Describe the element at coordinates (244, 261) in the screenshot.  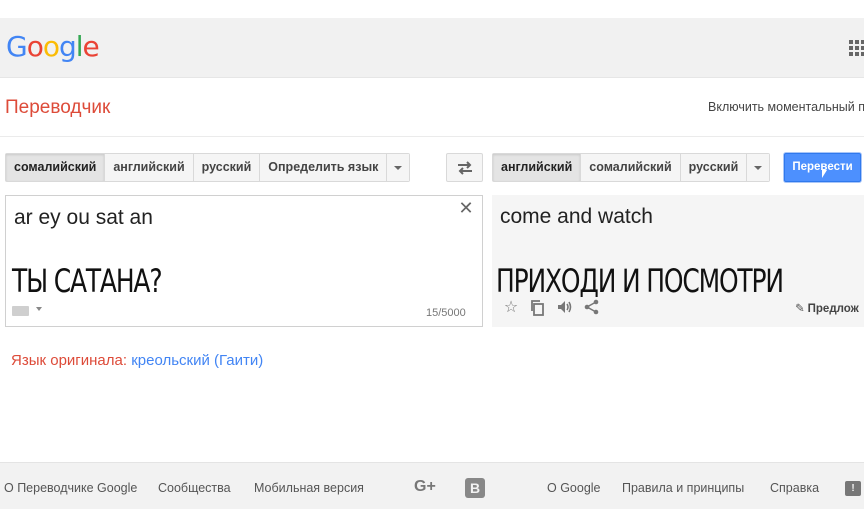
I see `source-text-area: ar ey ou sat an ✕ 15/5000` at that location.